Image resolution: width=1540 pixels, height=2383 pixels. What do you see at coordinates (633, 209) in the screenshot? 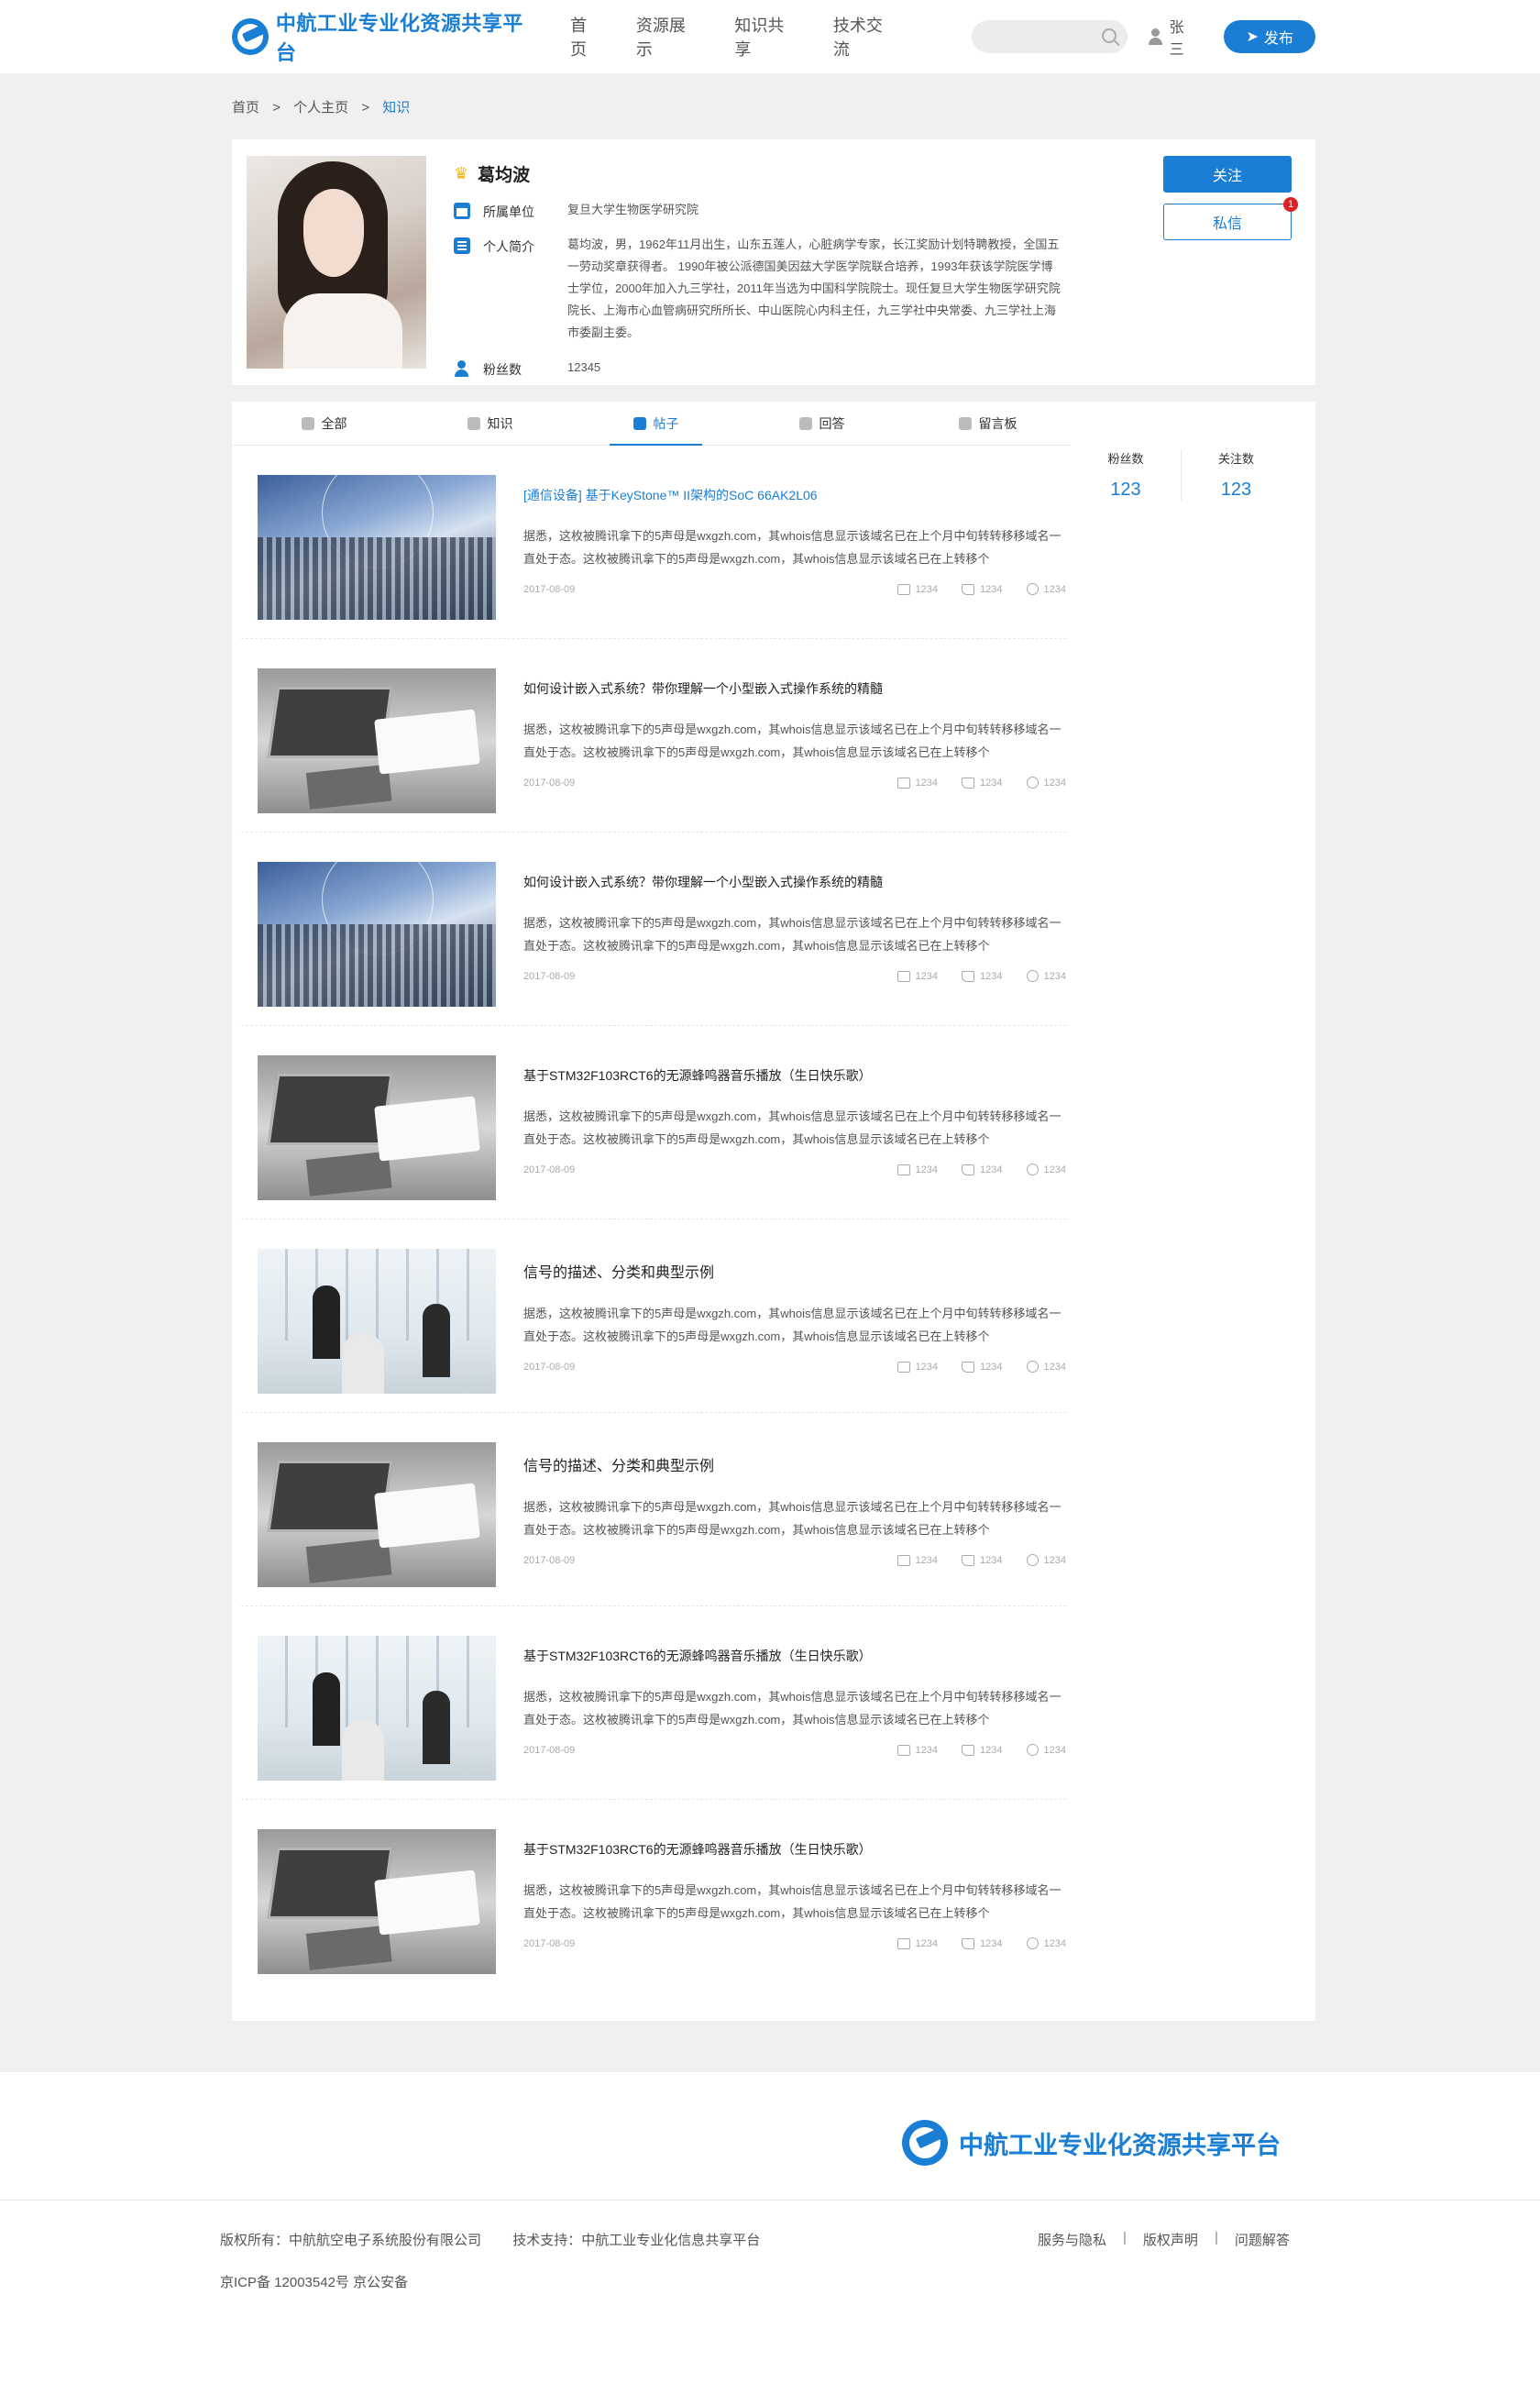
I see `org-value: 复旦大学生物医学研究院` at bounding box center [633, 209].